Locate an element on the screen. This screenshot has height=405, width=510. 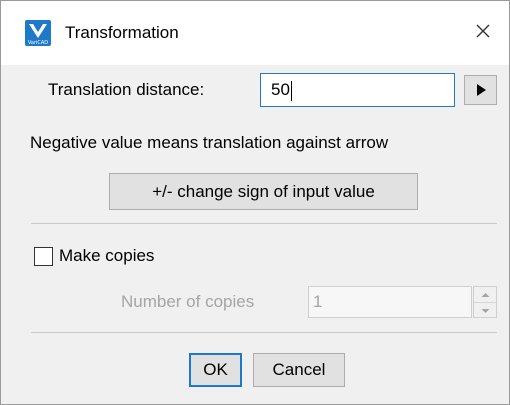
change-sign-button: +/- change sign of input value is located at coordinates (263, 191).